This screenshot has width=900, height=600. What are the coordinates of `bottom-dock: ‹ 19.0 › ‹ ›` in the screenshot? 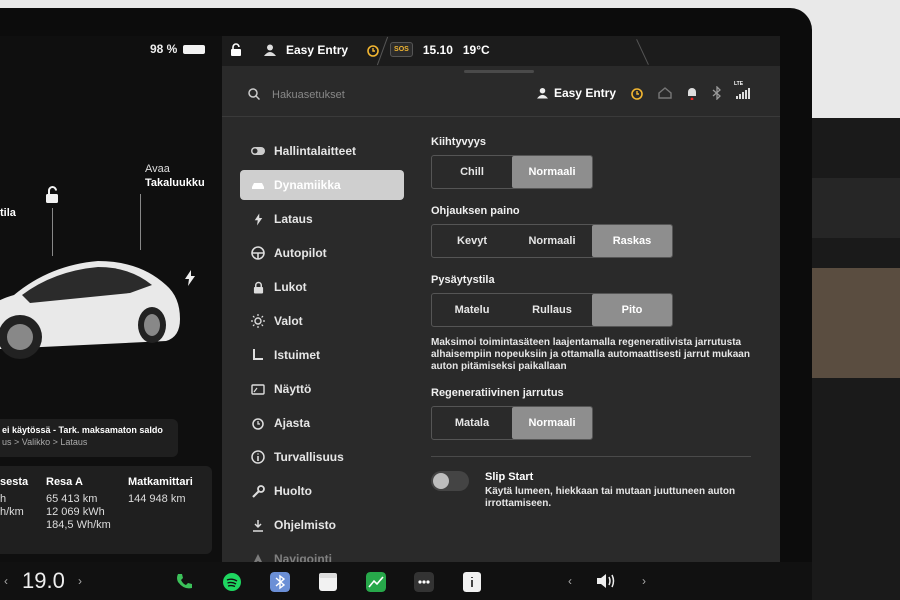 It's located at (406, 581).